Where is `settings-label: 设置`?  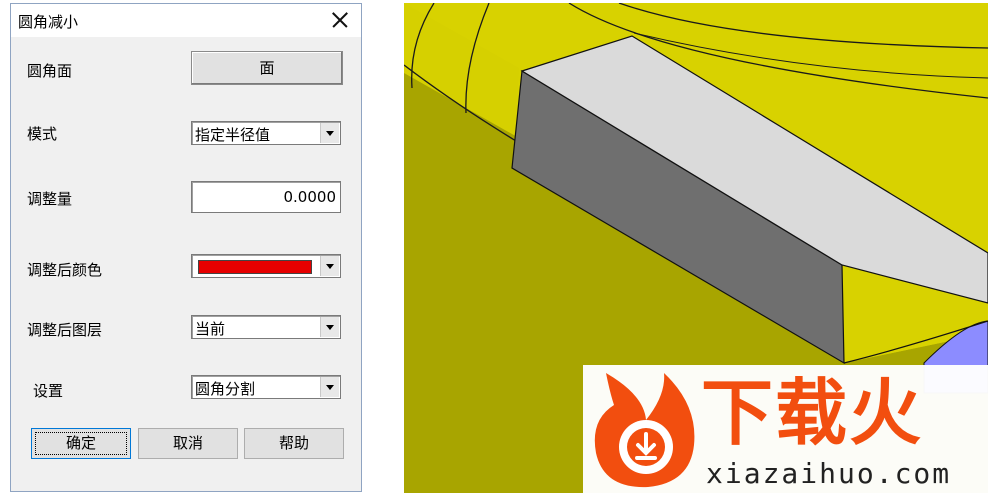
settings-label: 设置 is located at coordinates (48, 391).